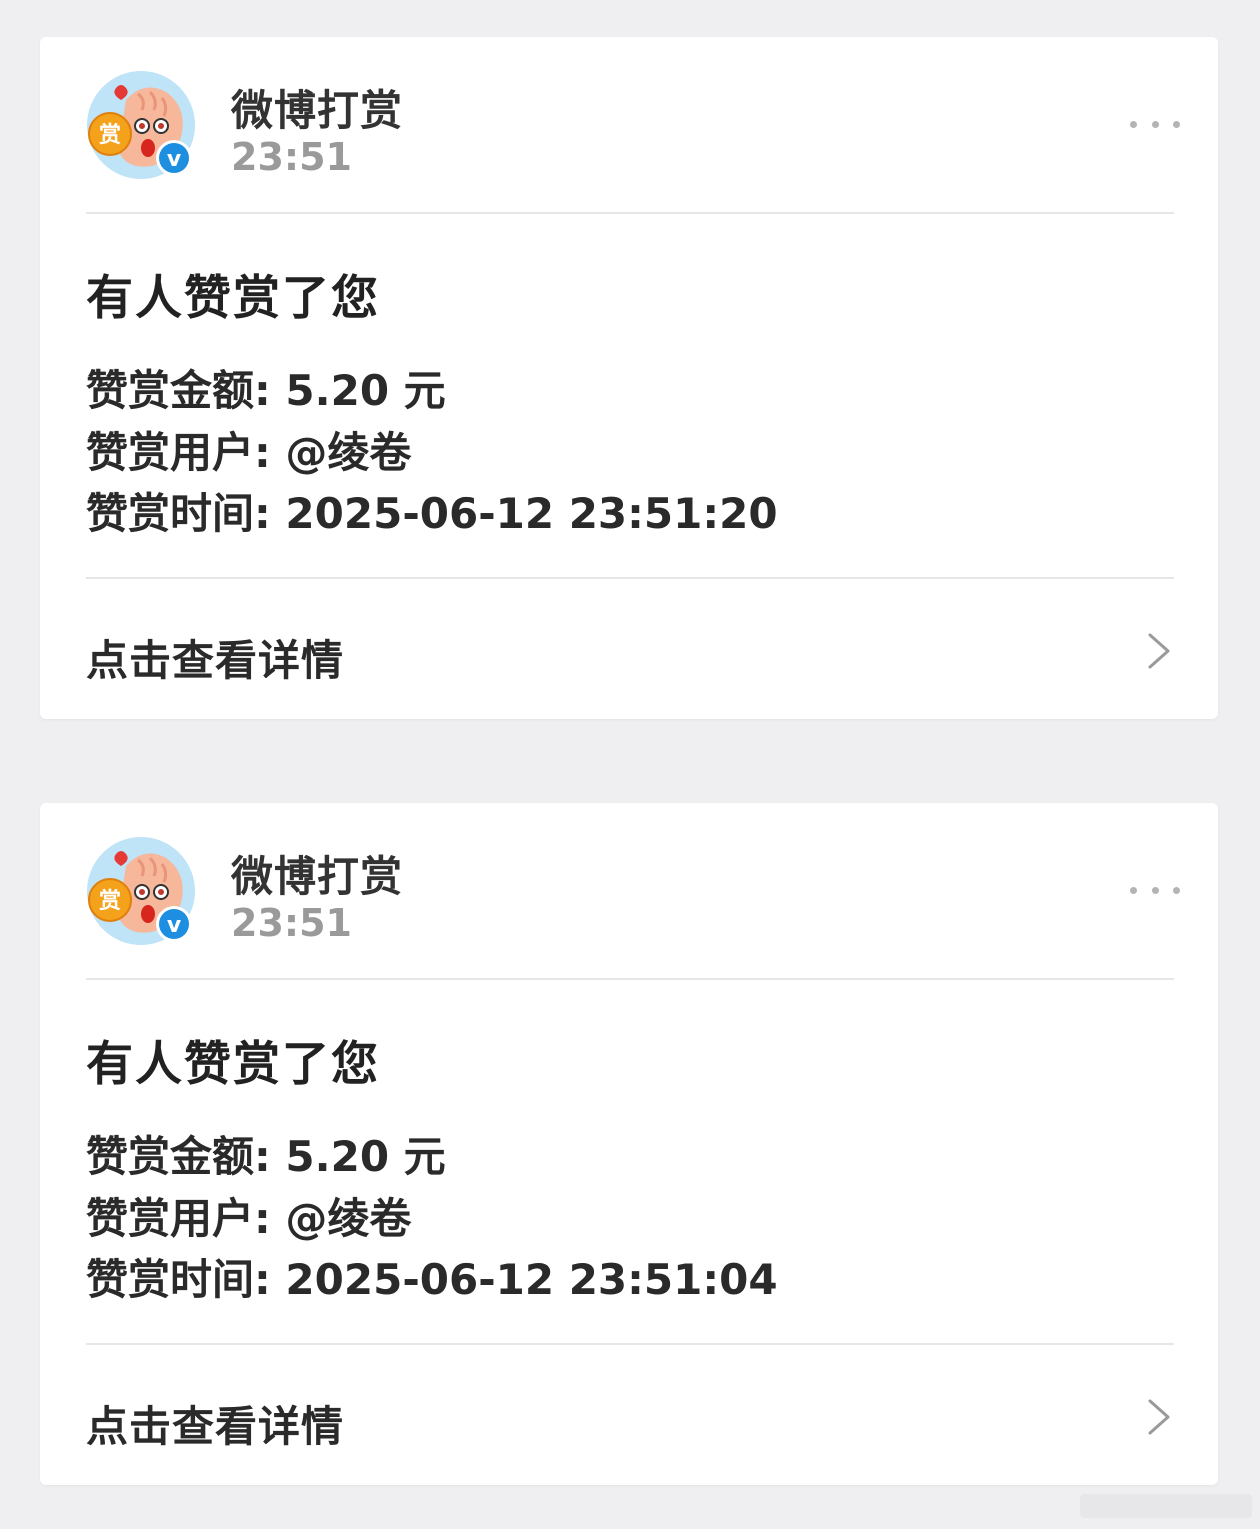  What do you see at coordinates (432, 1279) in the screenshot?
I see `reward-time: 赞赏时间: 2025-06-12 23:51:04` at bounding box center [432, 1279].